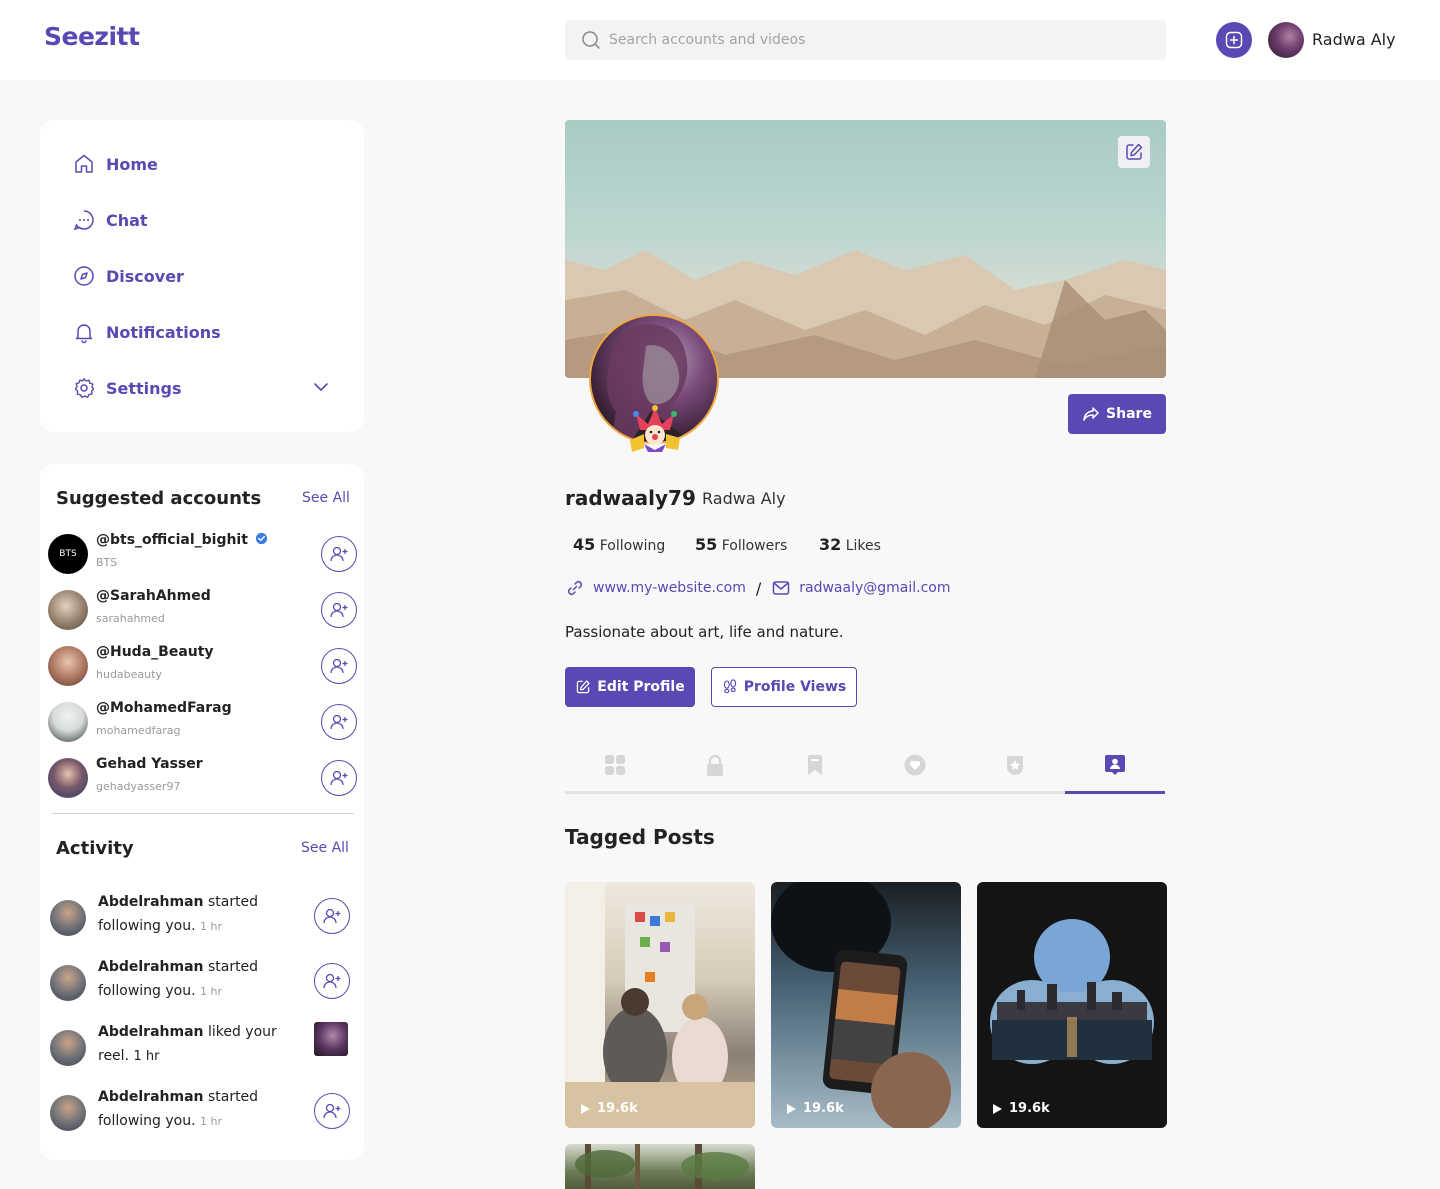 The width and height of the screenshot is (1440, 1189). Describe the element at coordinates (915, 765) in the screenshot. I see `heart-icon` at that location.